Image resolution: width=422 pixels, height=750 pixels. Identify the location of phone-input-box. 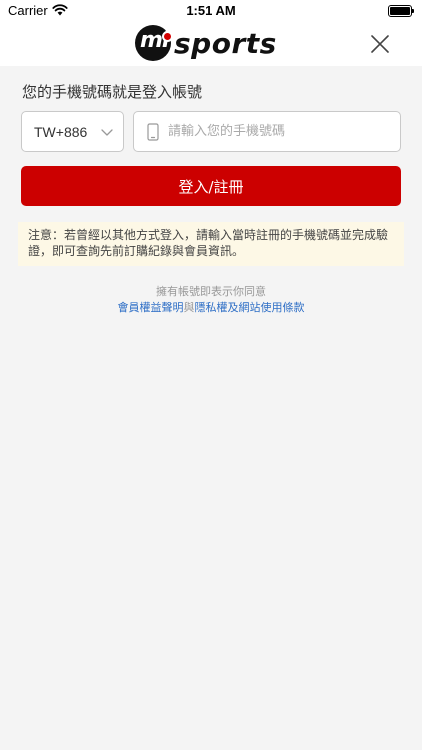
(267, 131).